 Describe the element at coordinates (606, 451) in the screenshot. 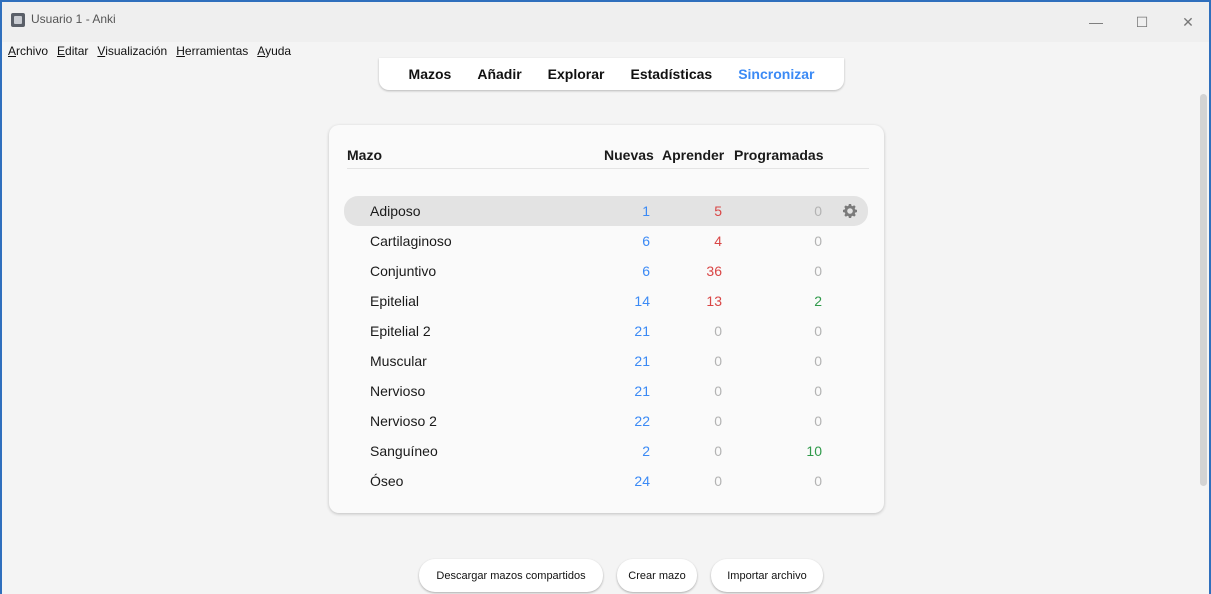

I see `deck-row: Sanguíneo 2 0 10` at that location.